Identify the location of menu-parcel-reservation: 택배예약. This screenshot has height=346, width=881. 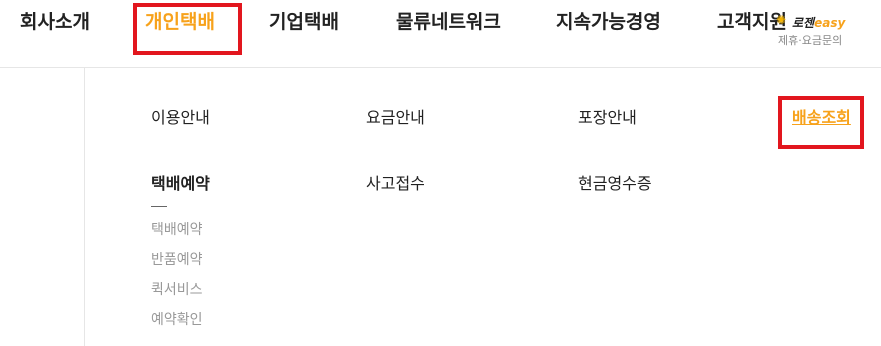
(180, 184).